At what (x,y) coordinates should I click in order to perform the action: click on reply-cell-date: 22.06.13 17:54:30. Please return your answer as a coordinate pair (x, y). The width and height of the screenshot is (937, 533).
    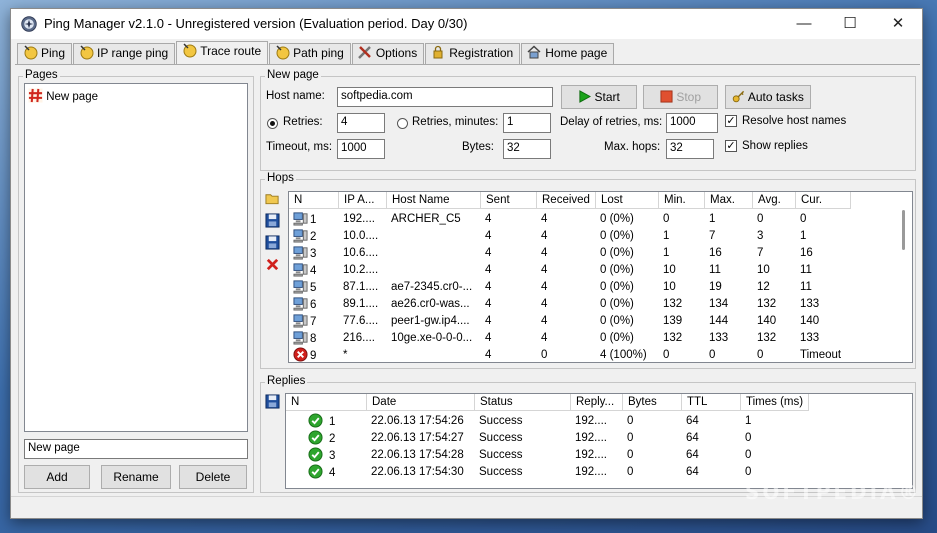
    Looking at the image, I should click on (421, 472).